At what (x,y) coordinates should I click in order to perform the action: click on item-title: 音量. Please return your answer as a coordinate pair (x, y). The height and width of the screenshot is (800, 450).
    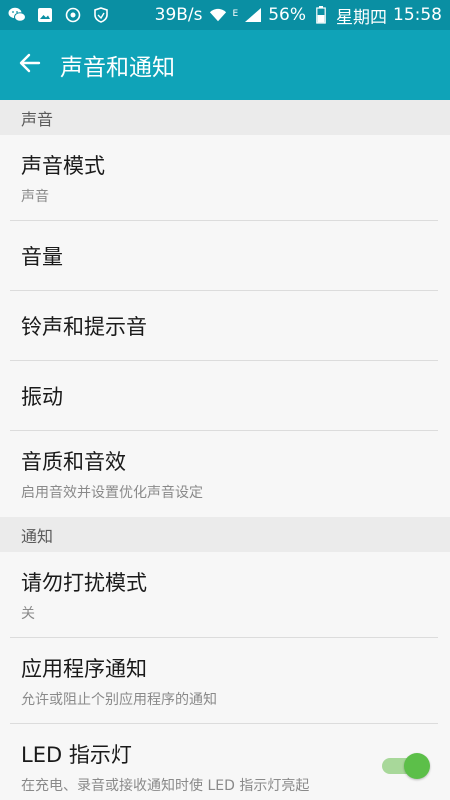
    Looking at the image, I should click on (42, 257).